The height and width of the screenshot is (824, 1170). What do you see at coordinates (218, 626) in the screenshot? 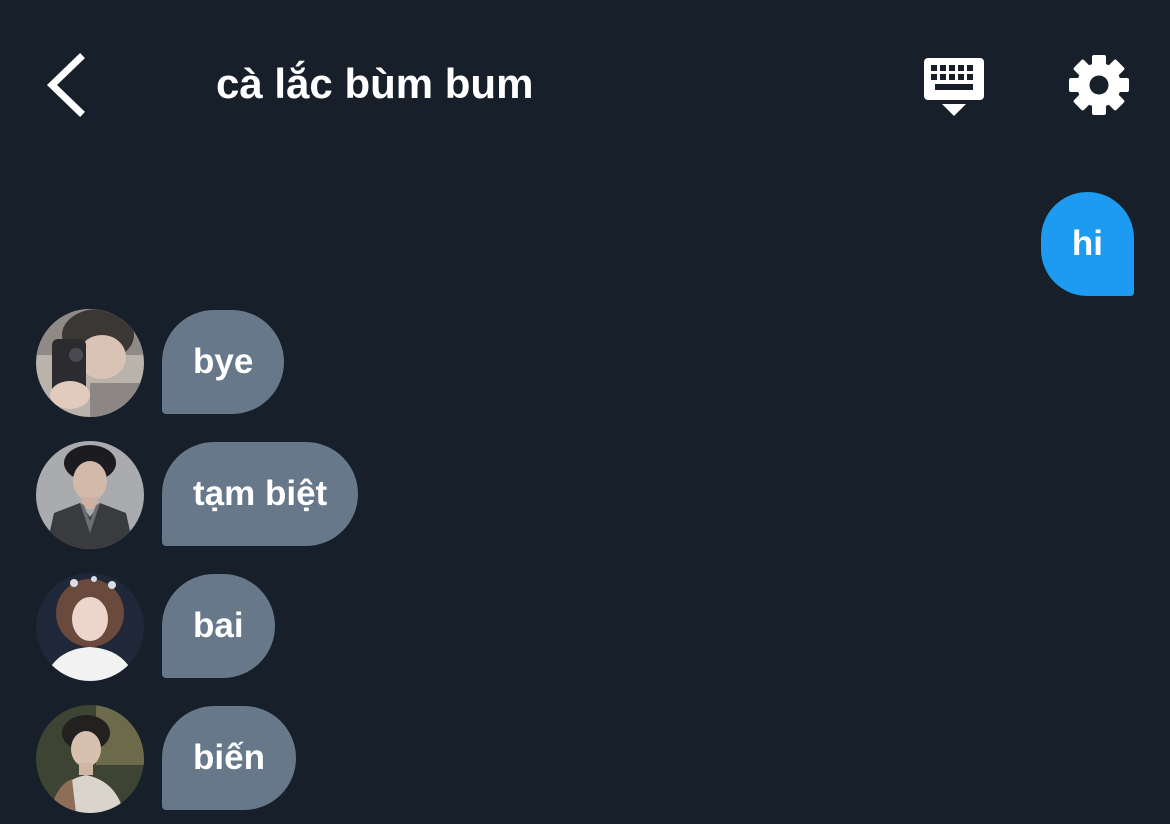
I see `incoming-message-bubble: bai` at bounding box center [218, 626].